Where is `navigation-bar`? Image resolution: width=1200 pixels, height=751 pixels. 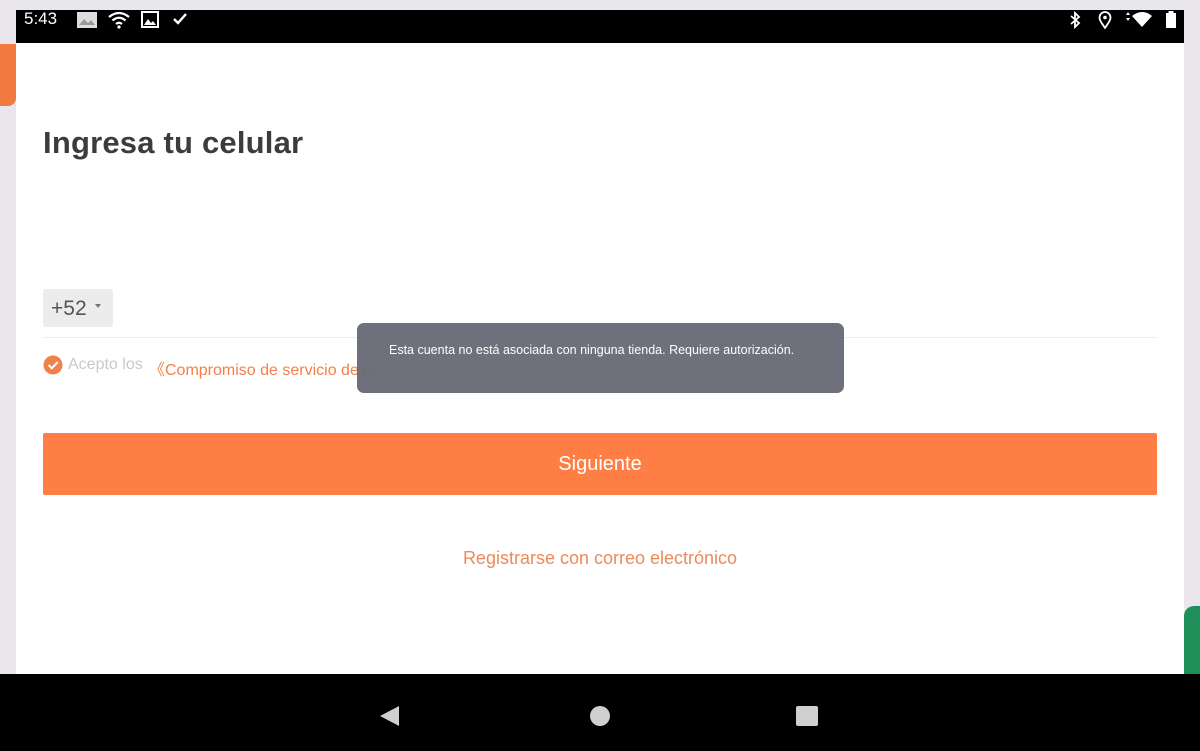 navigation-bar is located at coordinates (600, 712).